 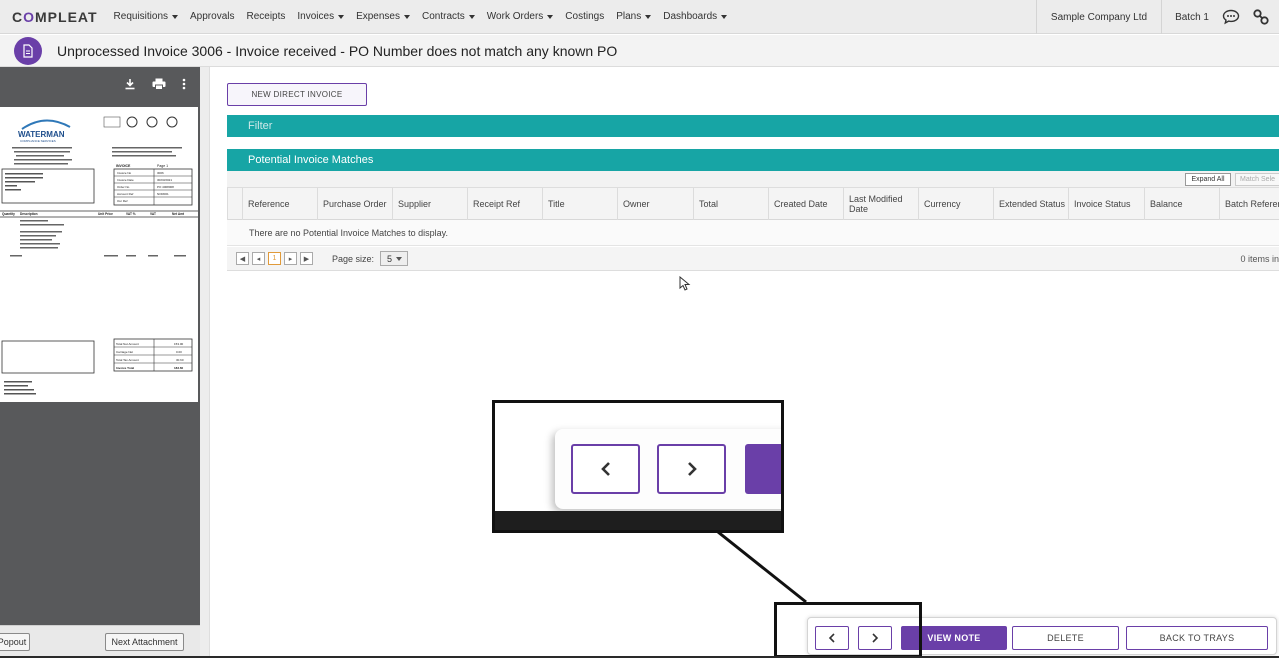 I want to click on next-attachment-button: Next Attachment, so click(x=144, y=642).